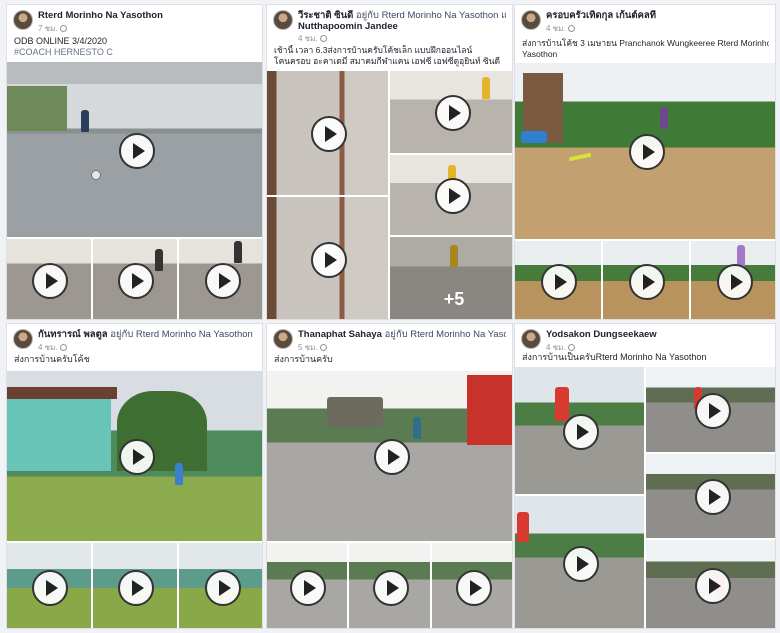 Image resolution: width=780 pixels, height=633 pixels. What do you see at coordinates (100, 15) in the screenshot?
I see `author-name: Rterd Morinho Na Yasothon` at bounding box center [100, 15].